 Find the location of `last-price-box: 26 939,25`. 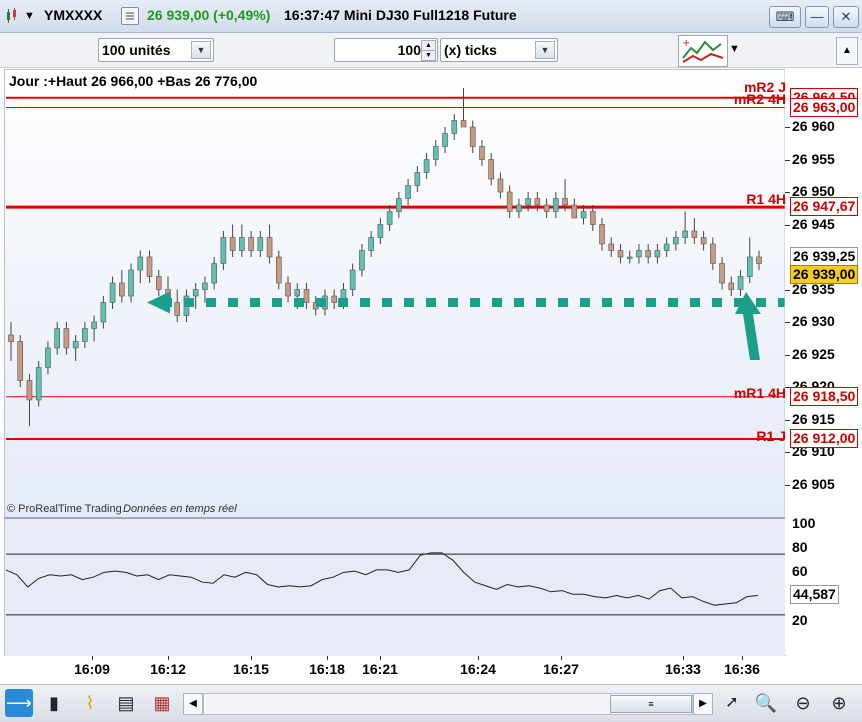

last-price-box: 26 939,25 is located at coordinates (824, 256).